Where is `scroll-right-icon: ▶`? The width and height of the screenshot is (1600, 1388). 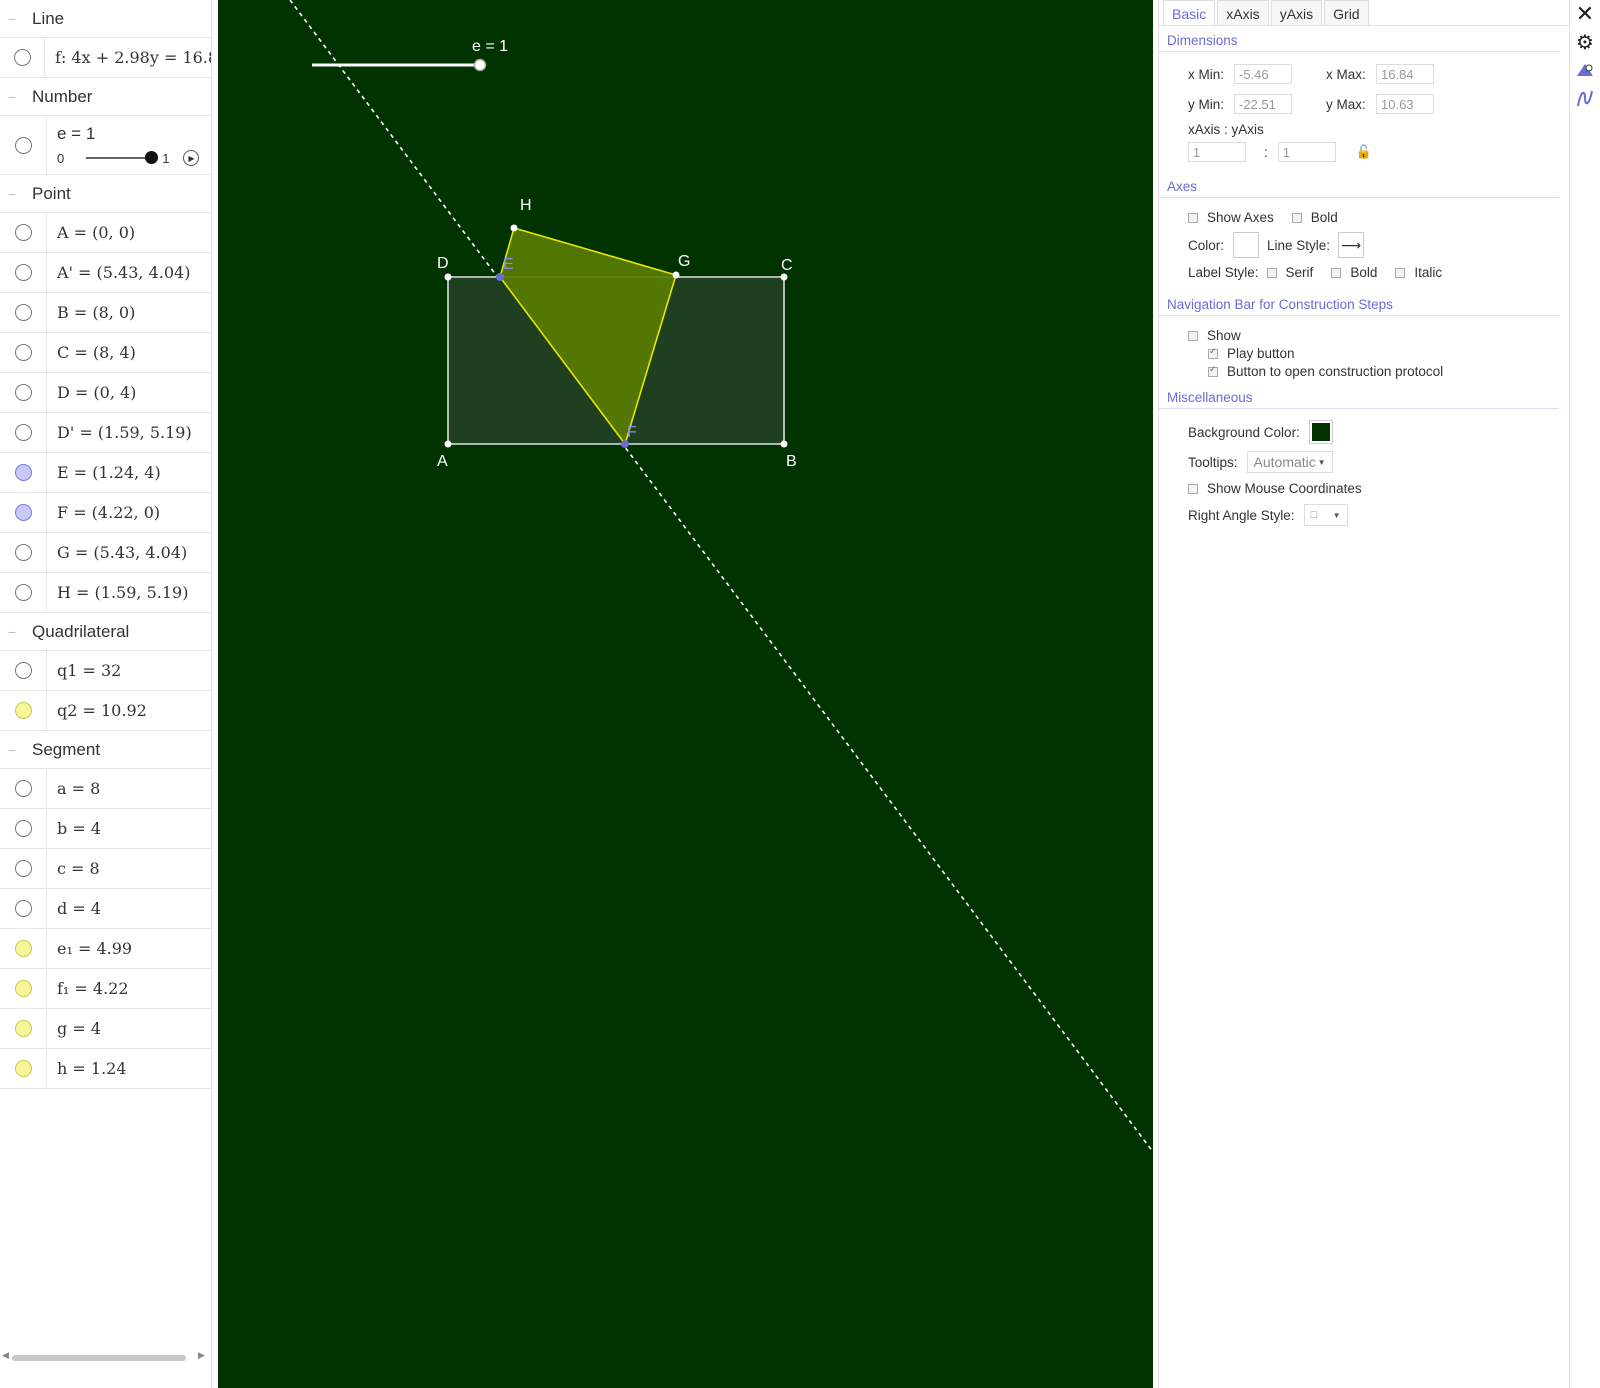 scroll-right-icon: ▶ is located at coordinates (201, 1355).